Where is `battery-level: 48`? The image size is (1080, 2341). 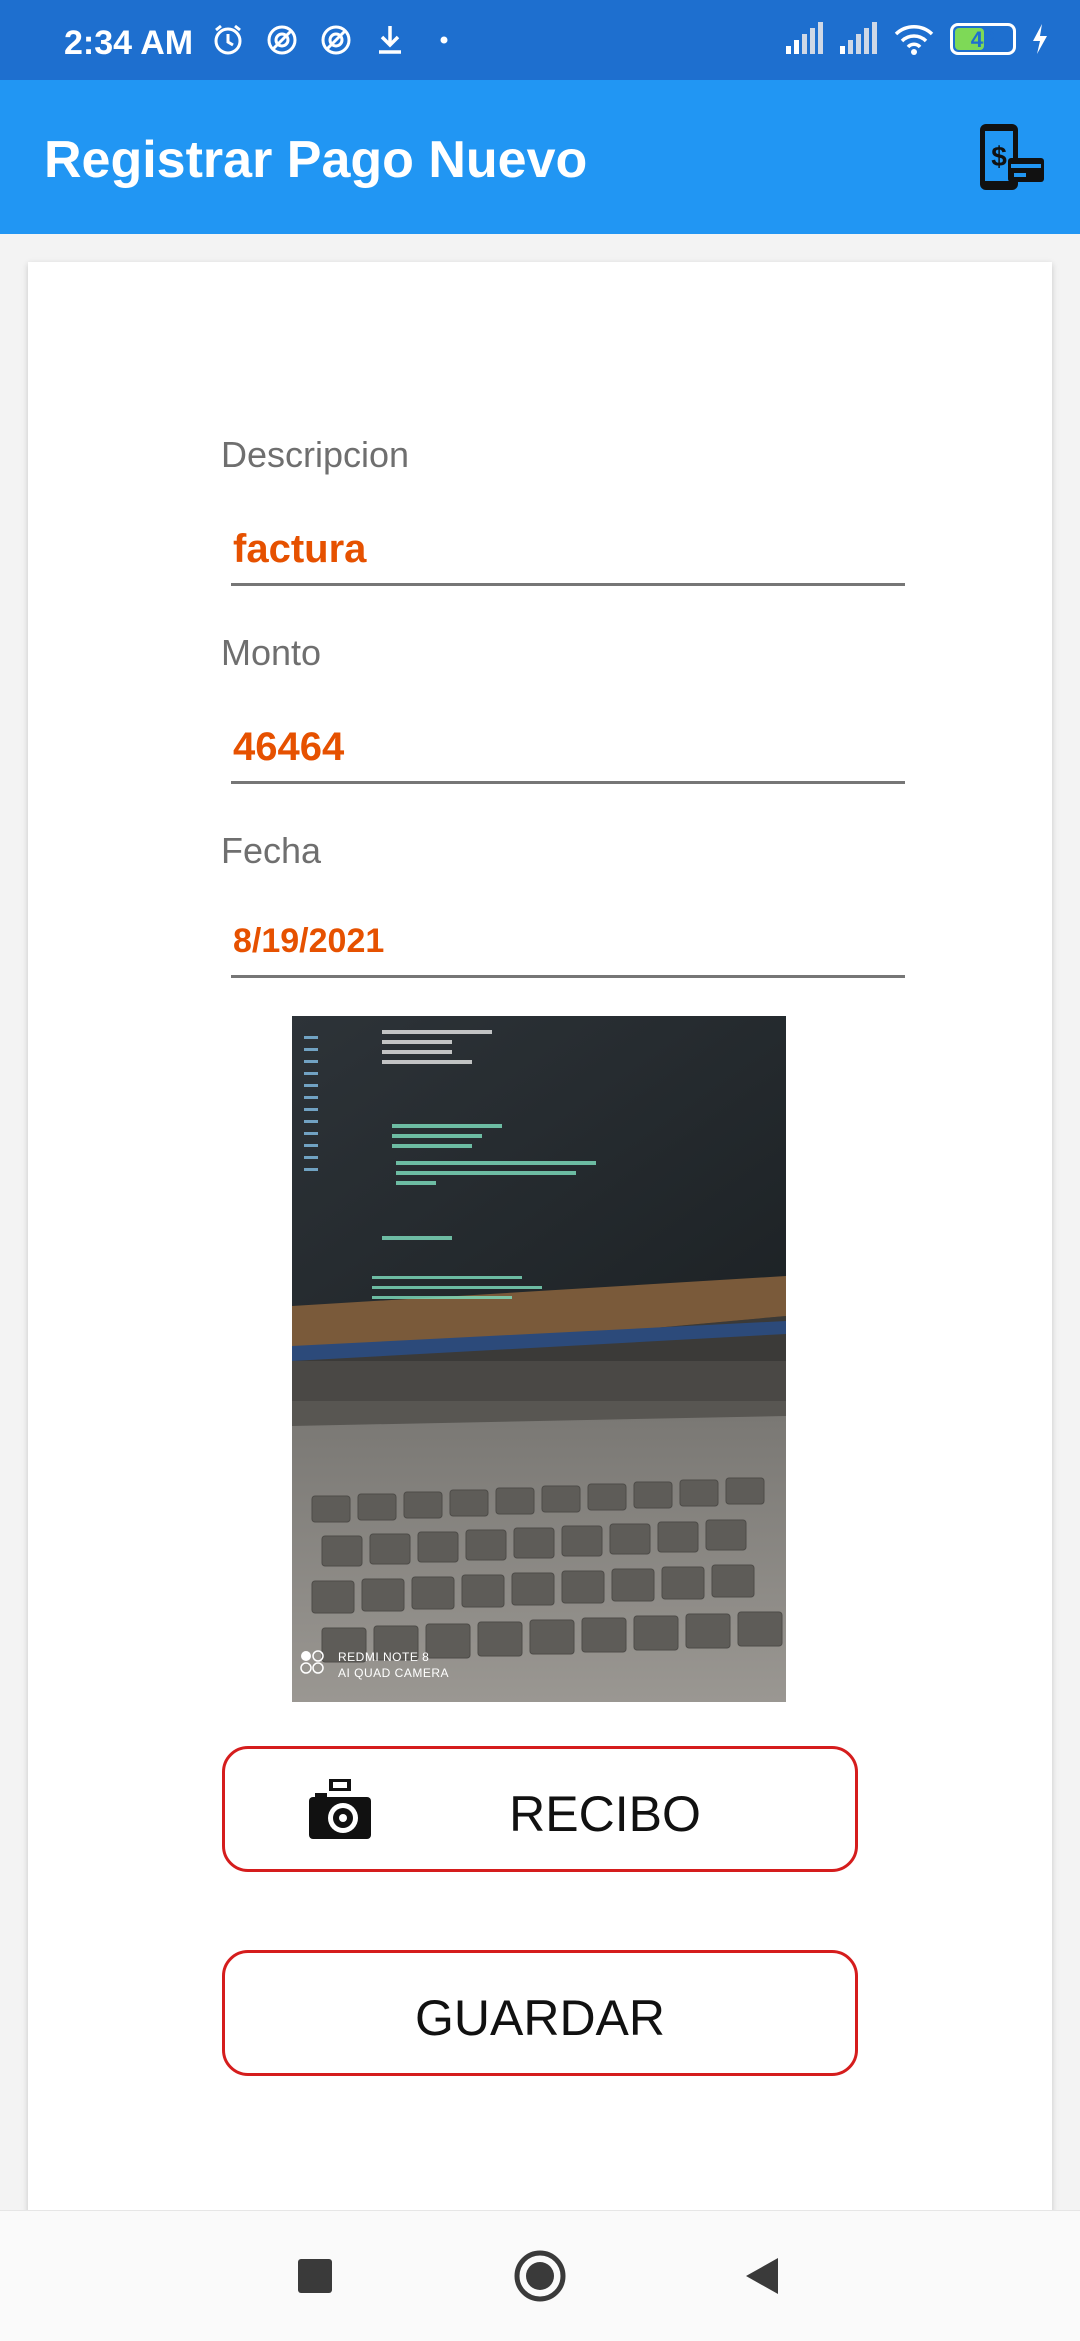 battery-level: 48 is located at coordinates (983, 39).